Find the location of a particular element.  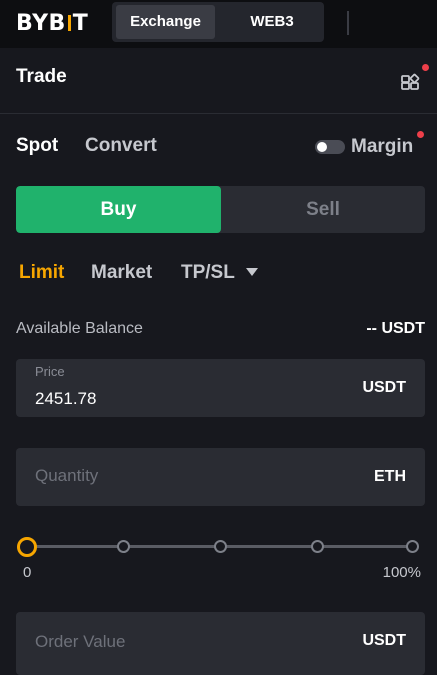

header-divider is located at coordinates (348, 23).